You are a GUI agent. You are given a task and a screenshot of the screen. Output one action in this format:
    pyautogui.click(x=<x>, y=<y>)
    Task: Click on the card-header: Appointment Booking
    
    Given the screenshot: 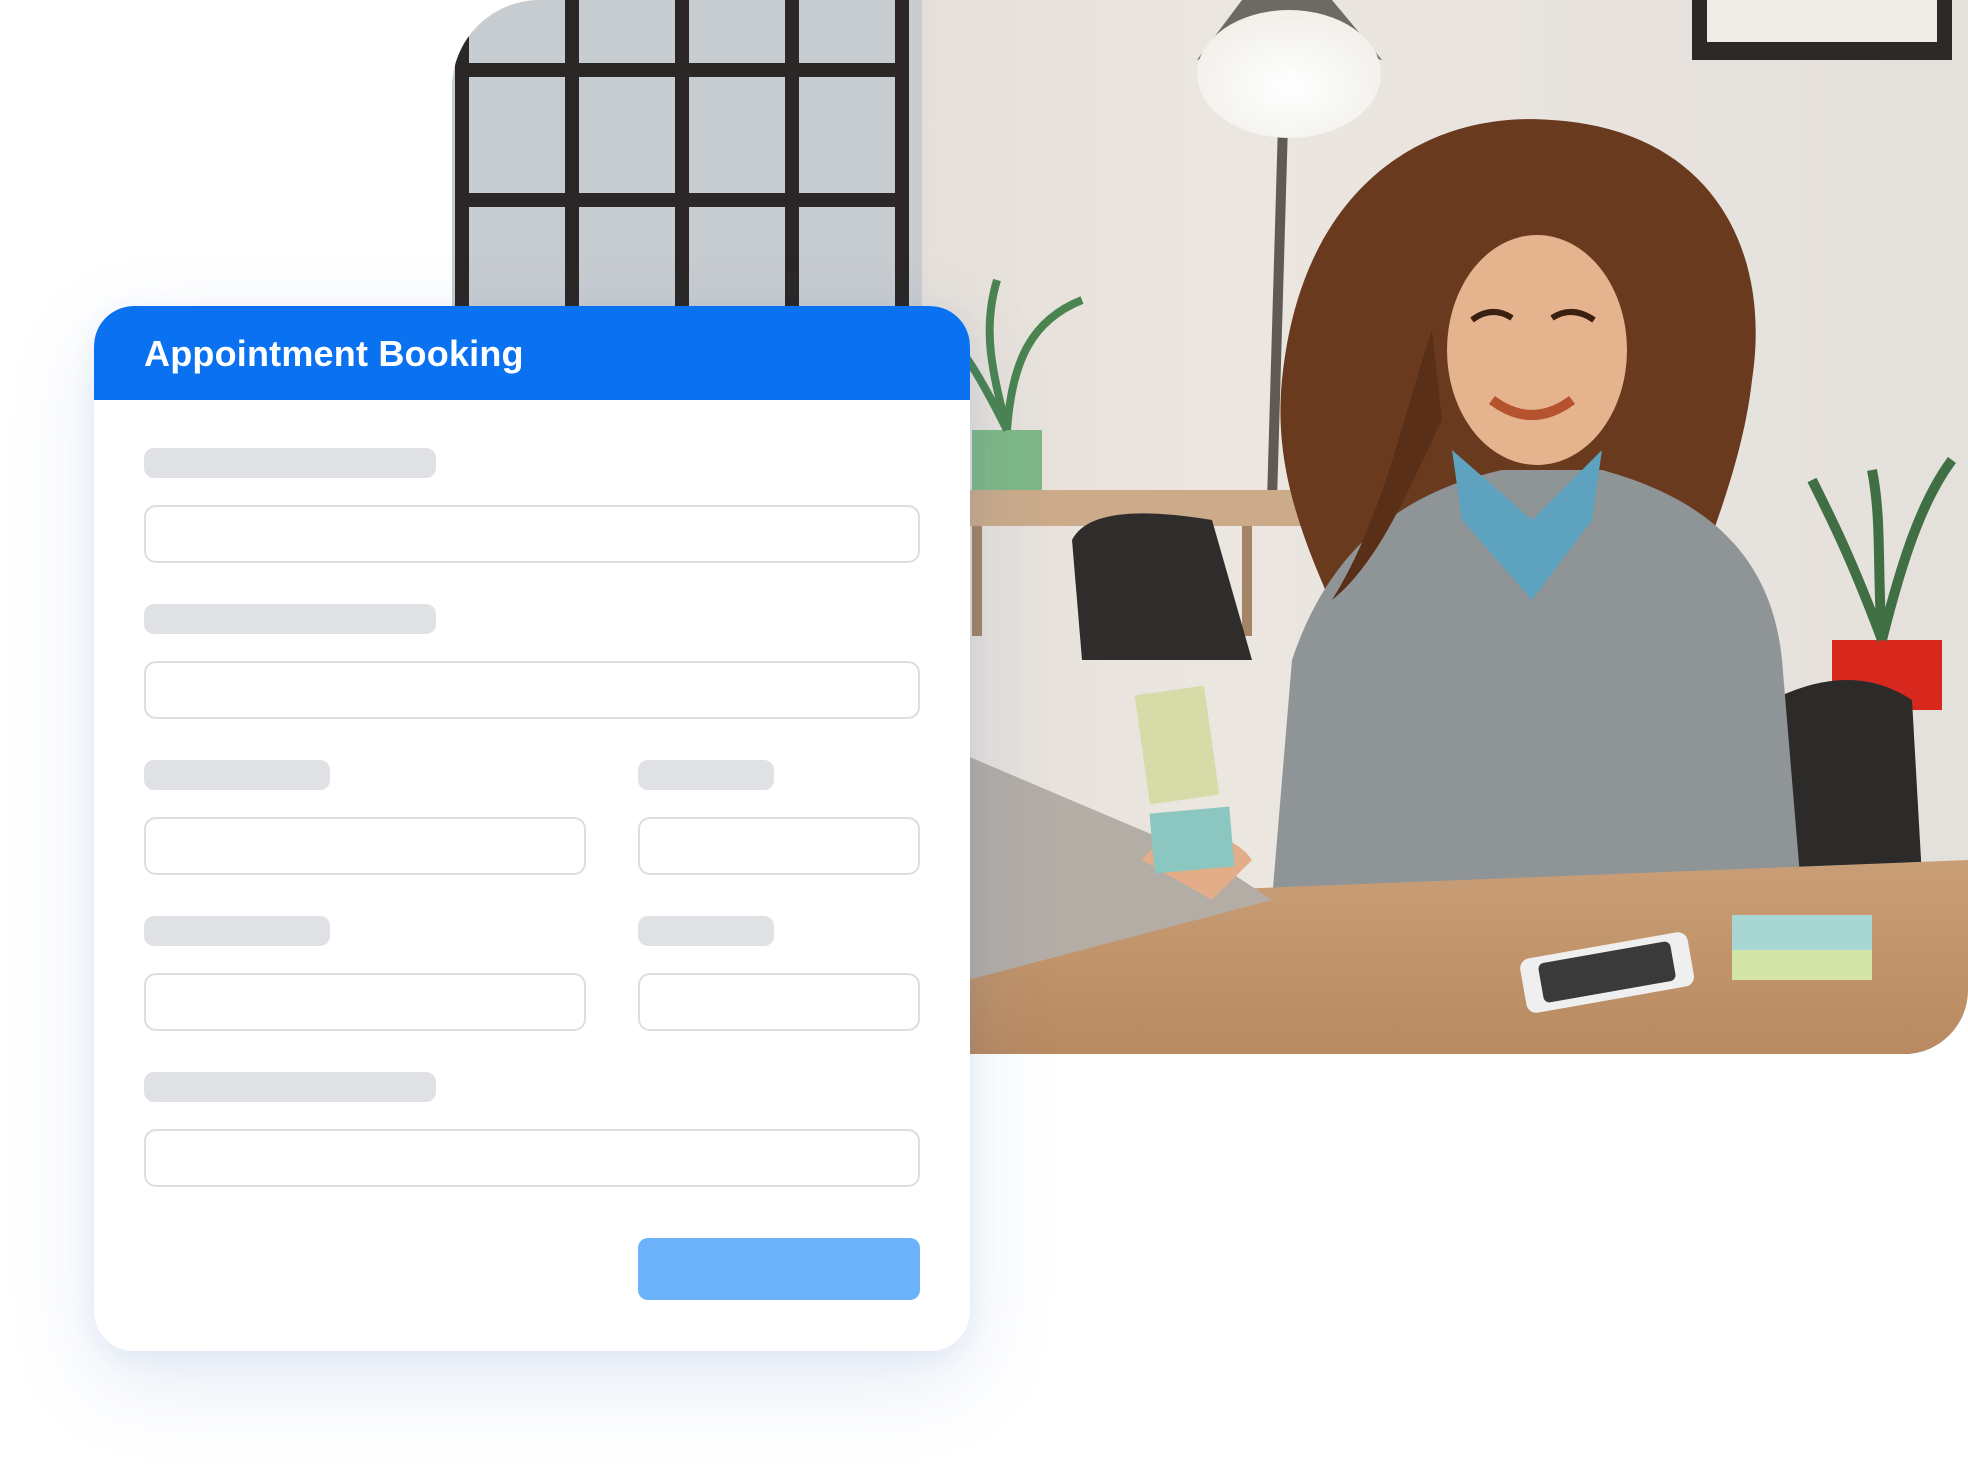 What is the action you would take?
    pyautogui.click(x=532, y=353)
    